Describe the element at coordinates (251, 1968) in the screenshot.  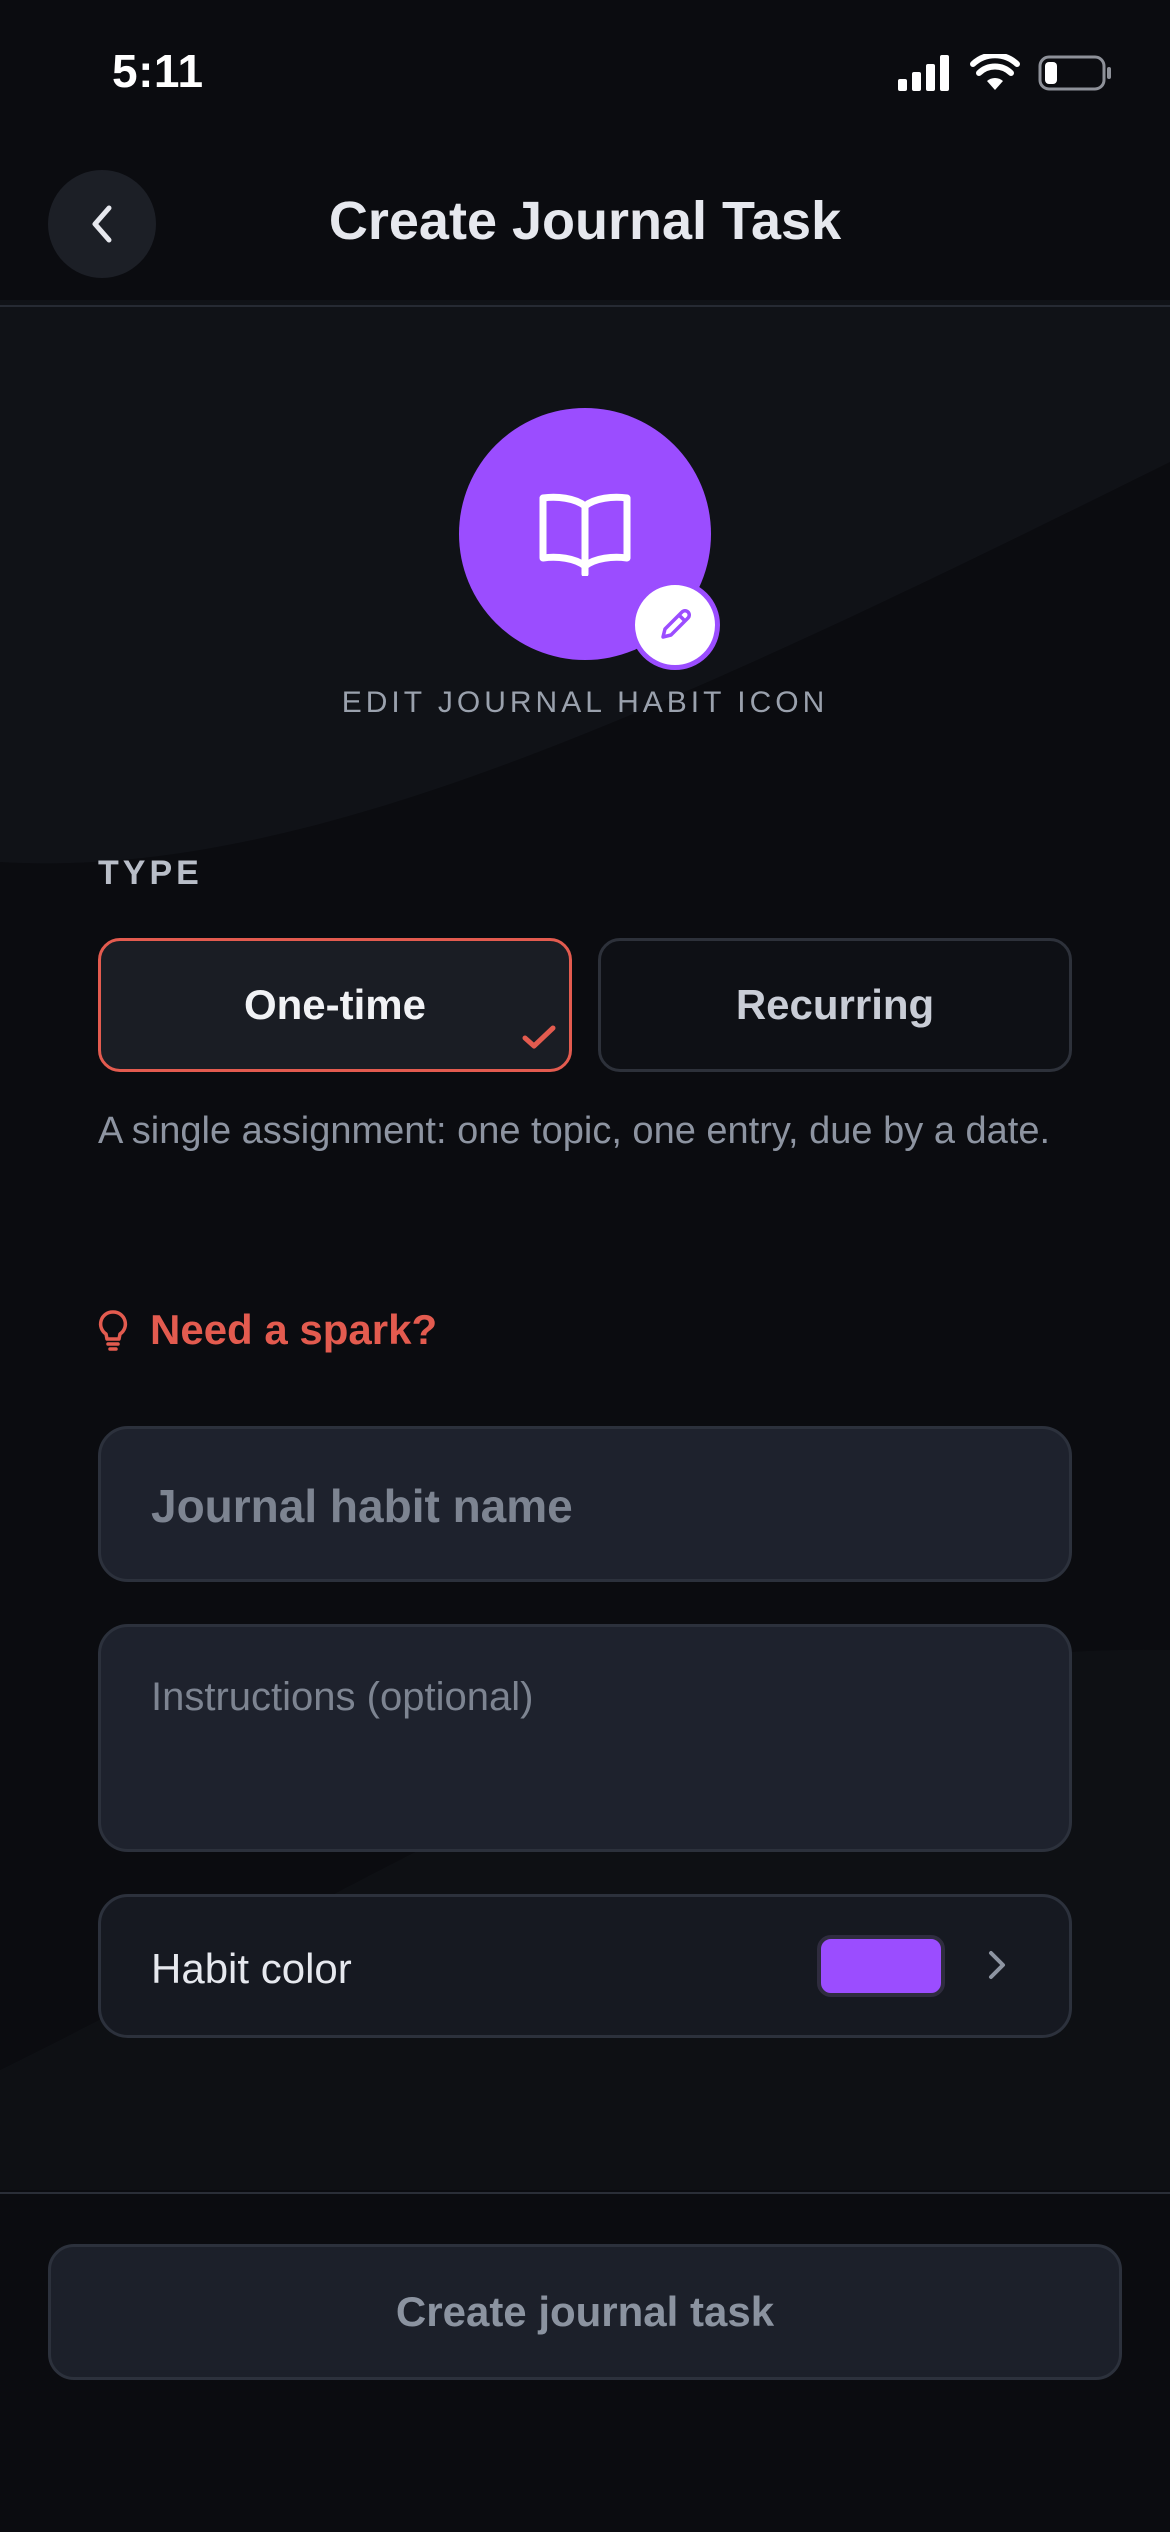
I see `habit-color-label: Habit color` at that location.